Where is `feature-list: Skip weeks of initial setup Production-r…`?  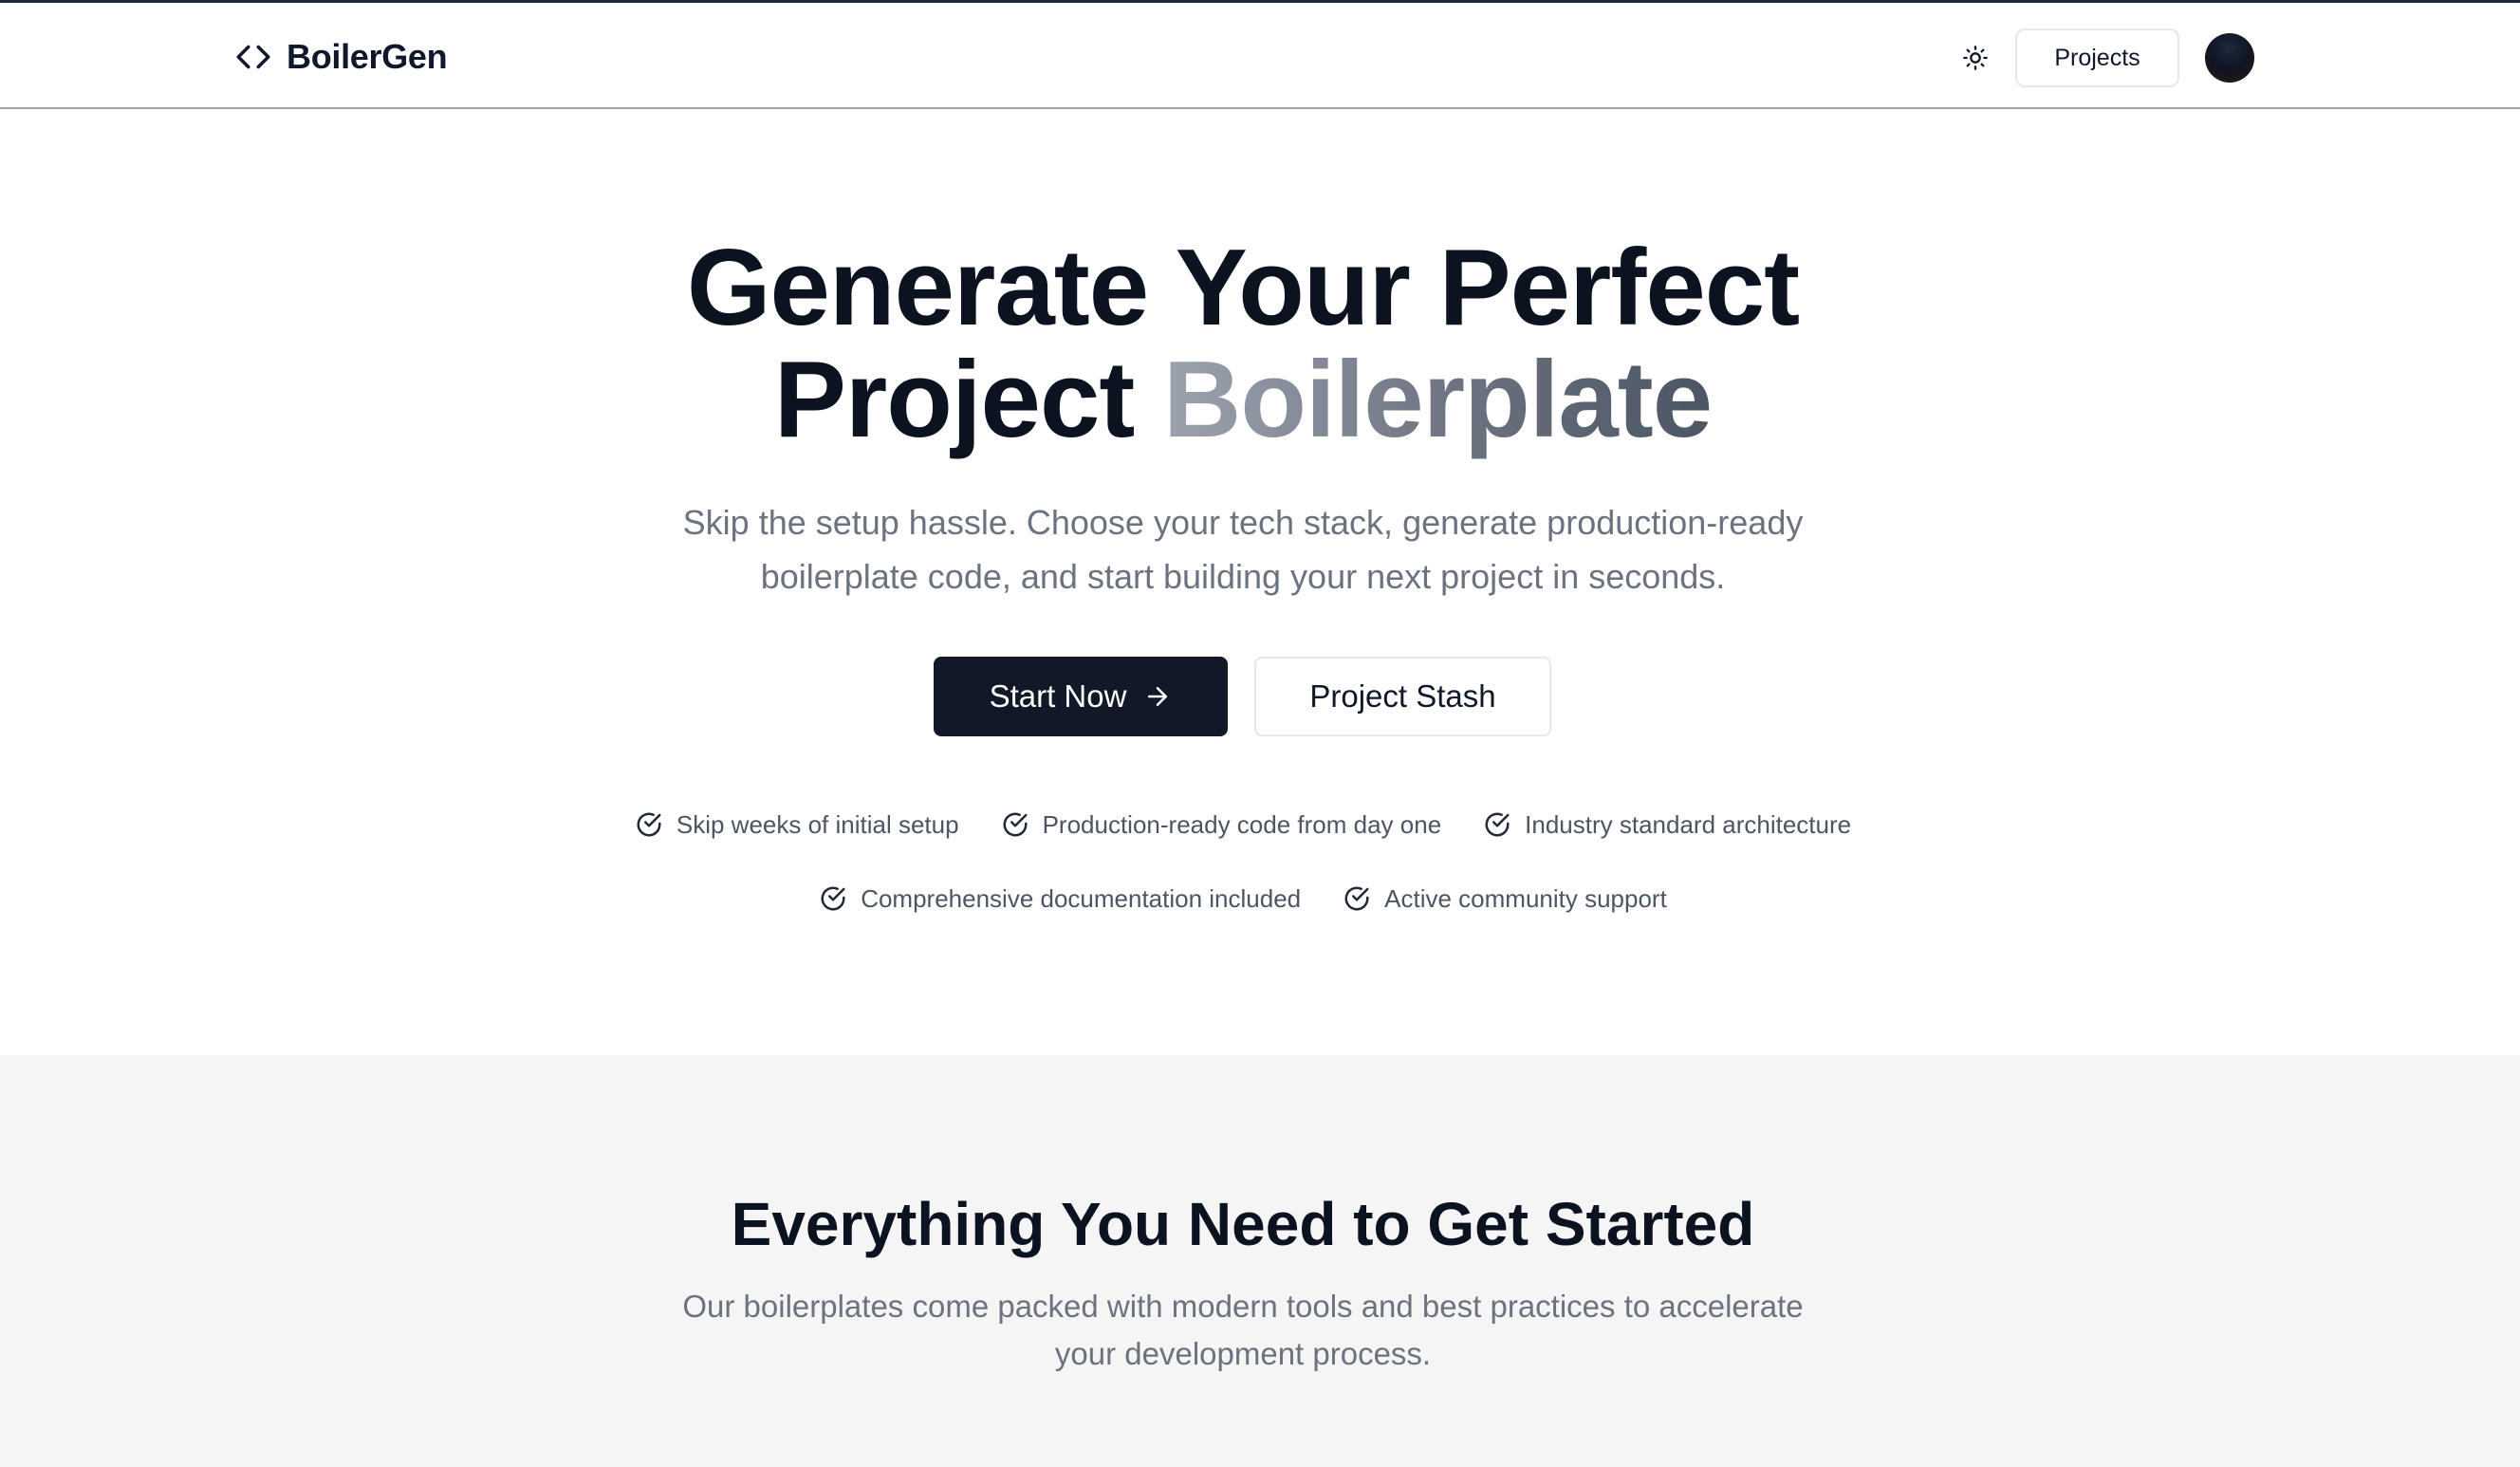 feature-list: Skip weeks of initial setup Production-r… is located at coordinates (1243, 861).